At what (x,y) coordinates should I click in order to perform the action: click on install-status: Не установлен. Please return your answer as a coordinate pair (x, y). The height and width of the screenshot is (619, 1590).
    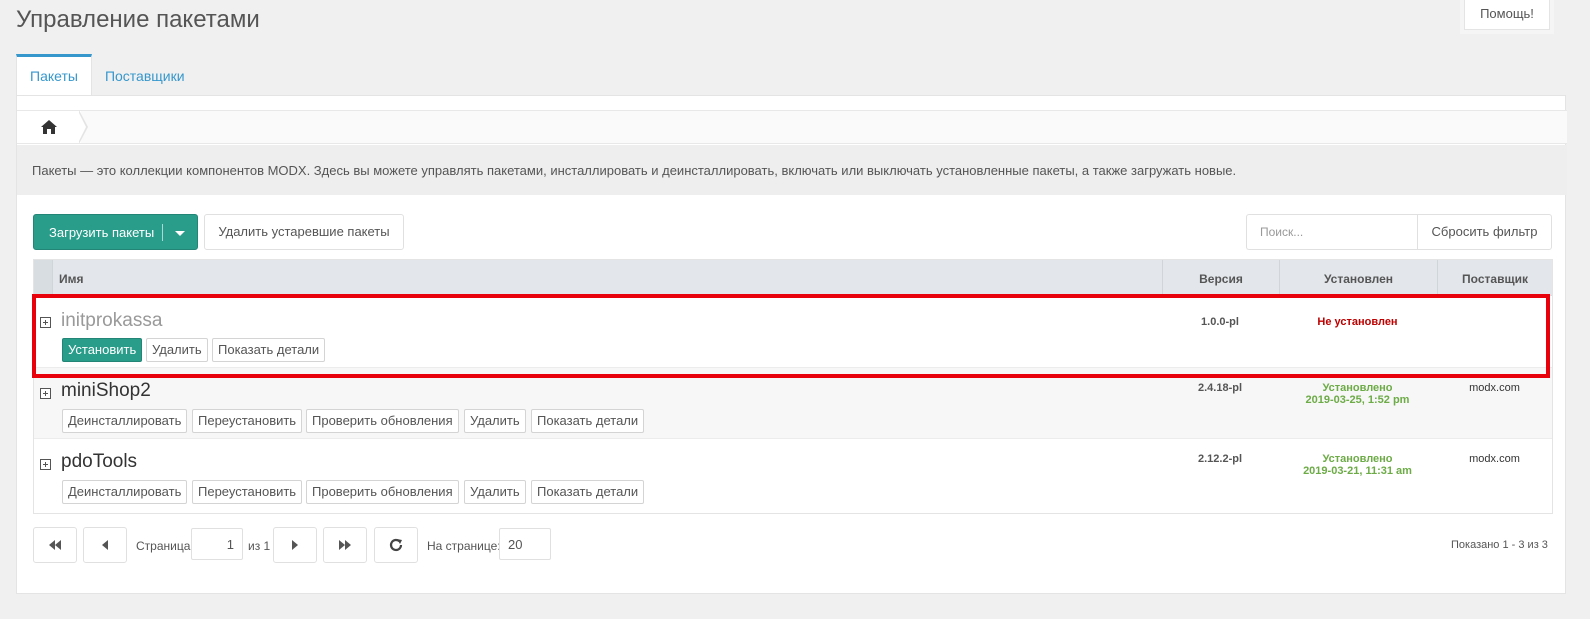
    Looking at the image, I should click on (1357, 322).